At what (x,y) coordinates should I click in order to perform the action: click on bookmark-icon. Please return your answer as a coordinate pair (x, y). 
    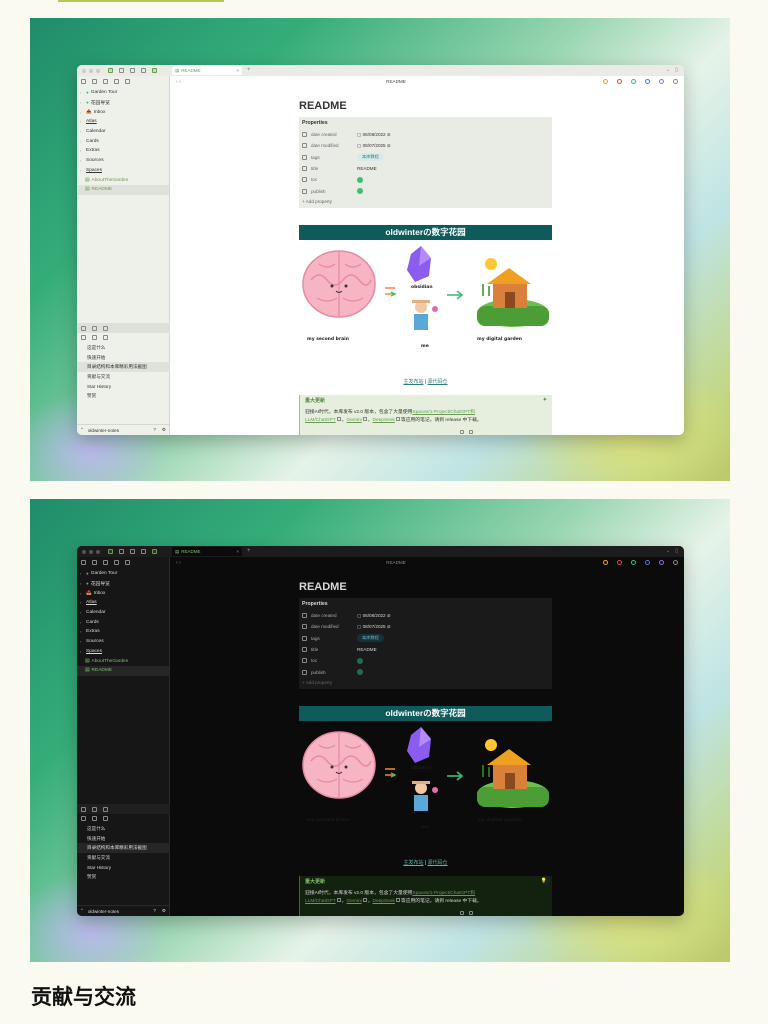
    Looking at the image, I should click on (132, 70).